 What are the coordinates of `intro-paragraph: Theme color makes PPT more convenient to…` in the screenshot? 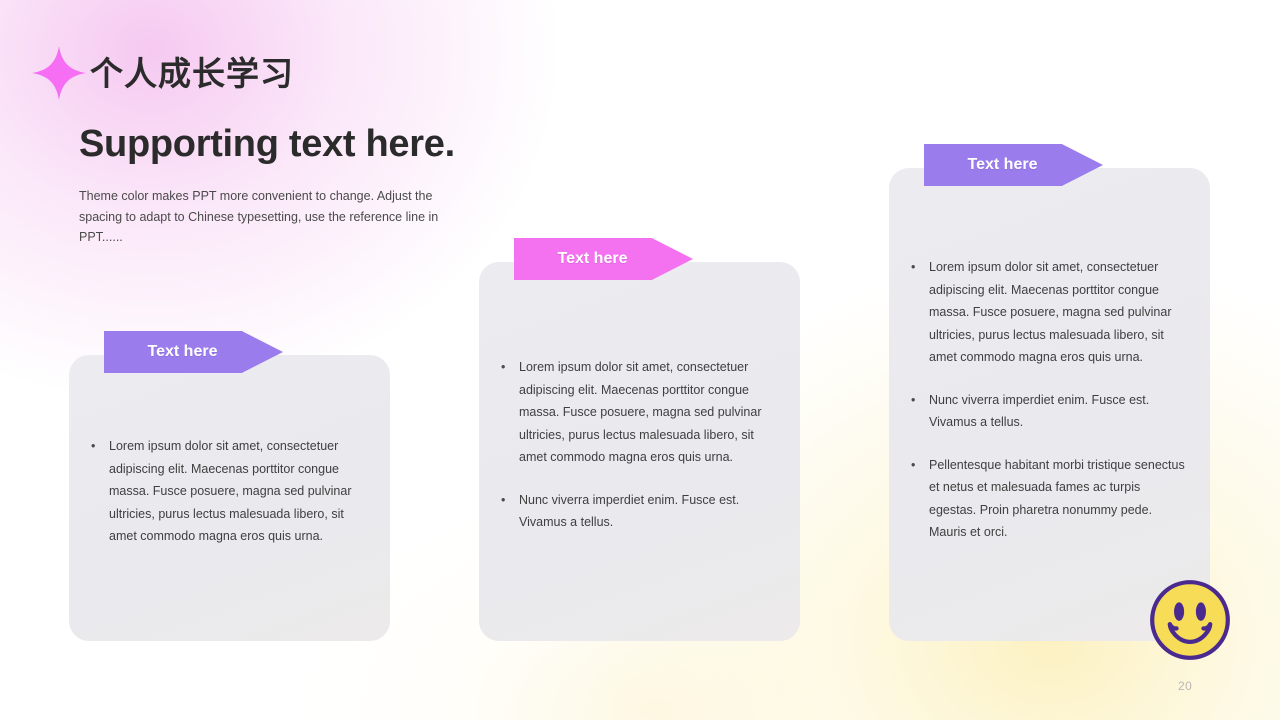 It's located at (259, 216).